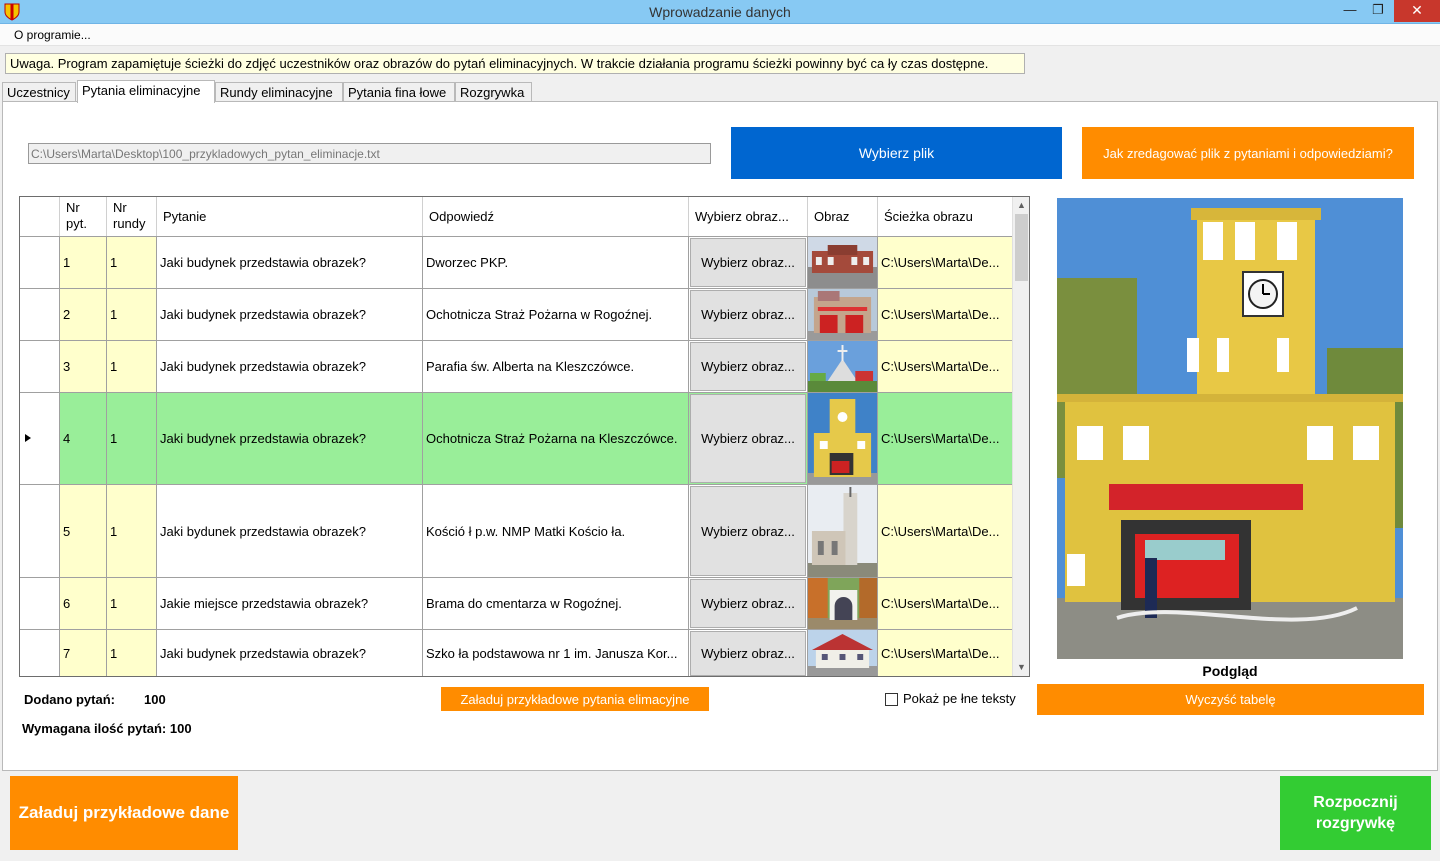  I want to click on cell-pytanie: Jakie miejsce przedstawia obrazek?, so click(290, 603).